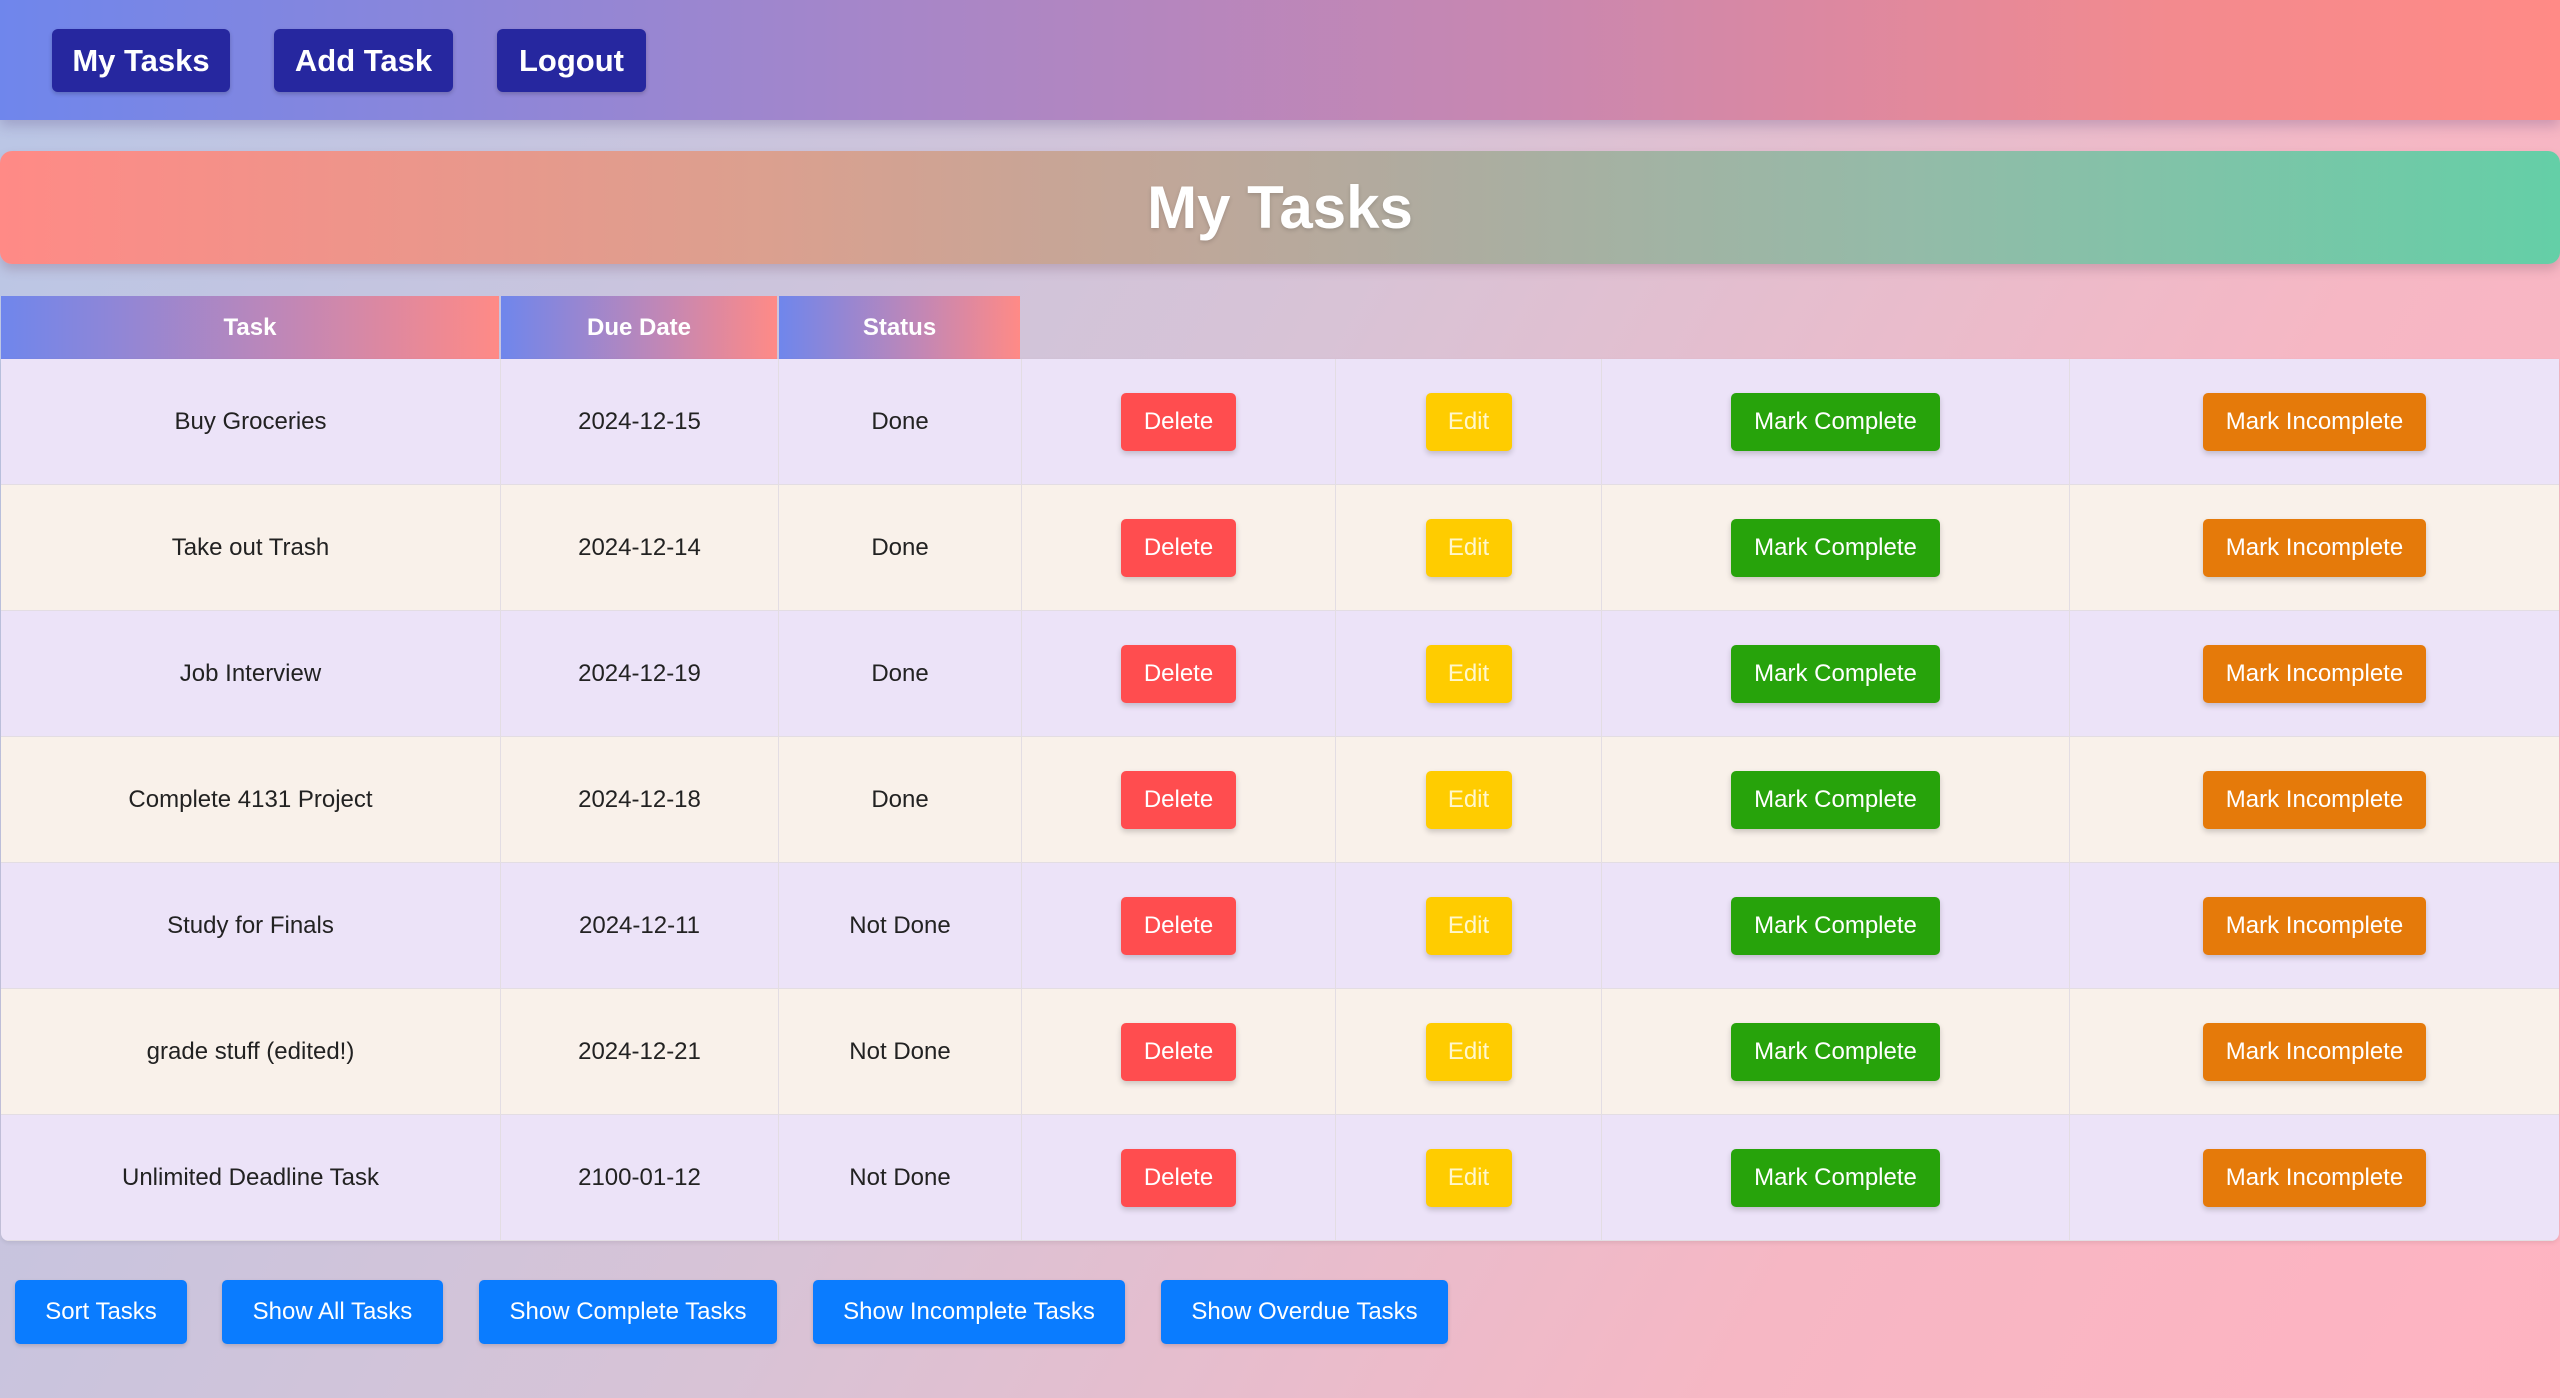  Describe the element at coordinates (640, 1051) in the screenshot. I see `due-date-cell: 2024-12-21` at that location.